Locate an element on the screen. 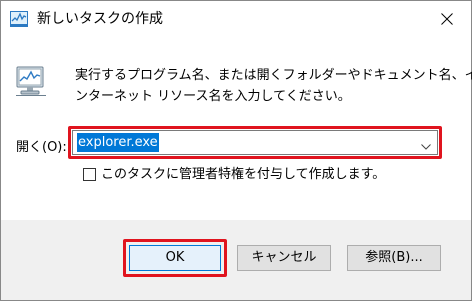 This screenshot has width=472, height=301. close-icon is located at coordinates (447, 19).